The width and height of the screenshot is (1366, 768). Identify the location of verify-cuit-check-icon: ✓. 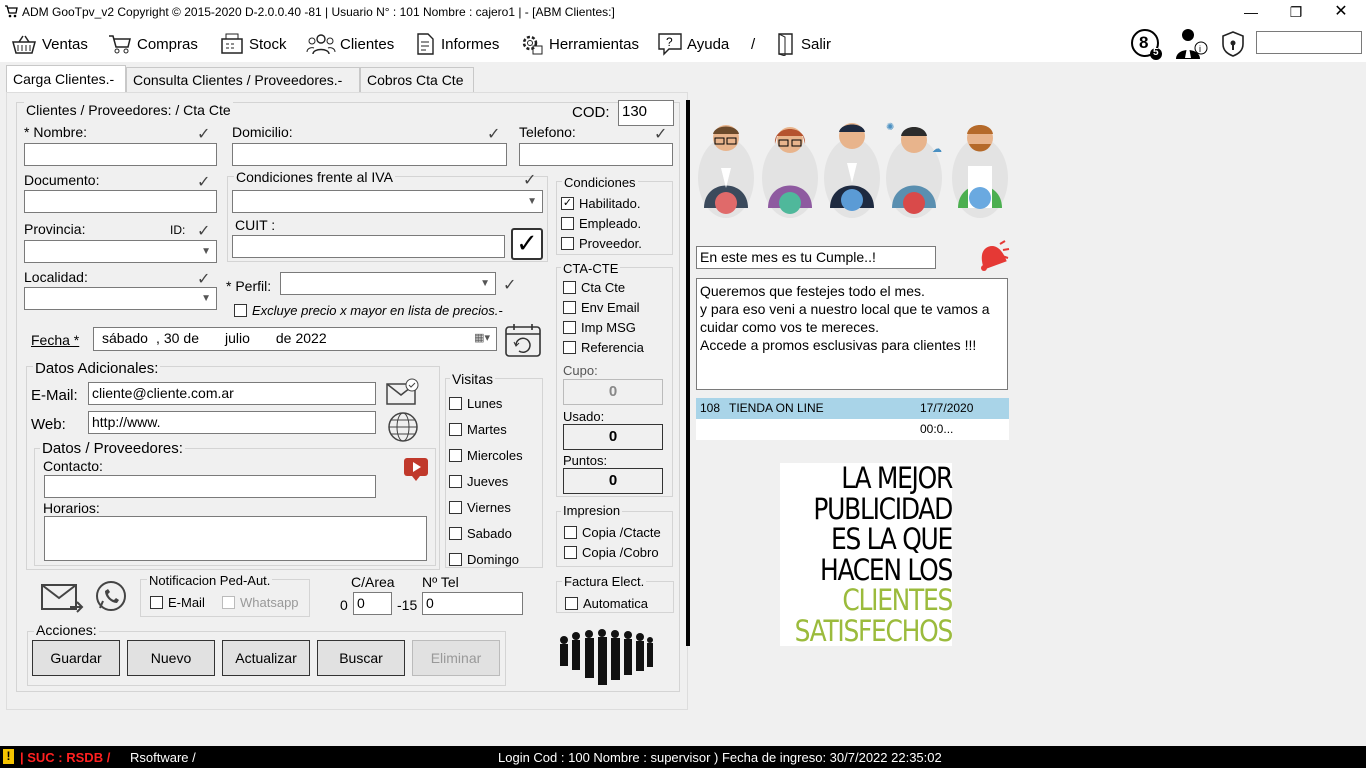
(527, 244).